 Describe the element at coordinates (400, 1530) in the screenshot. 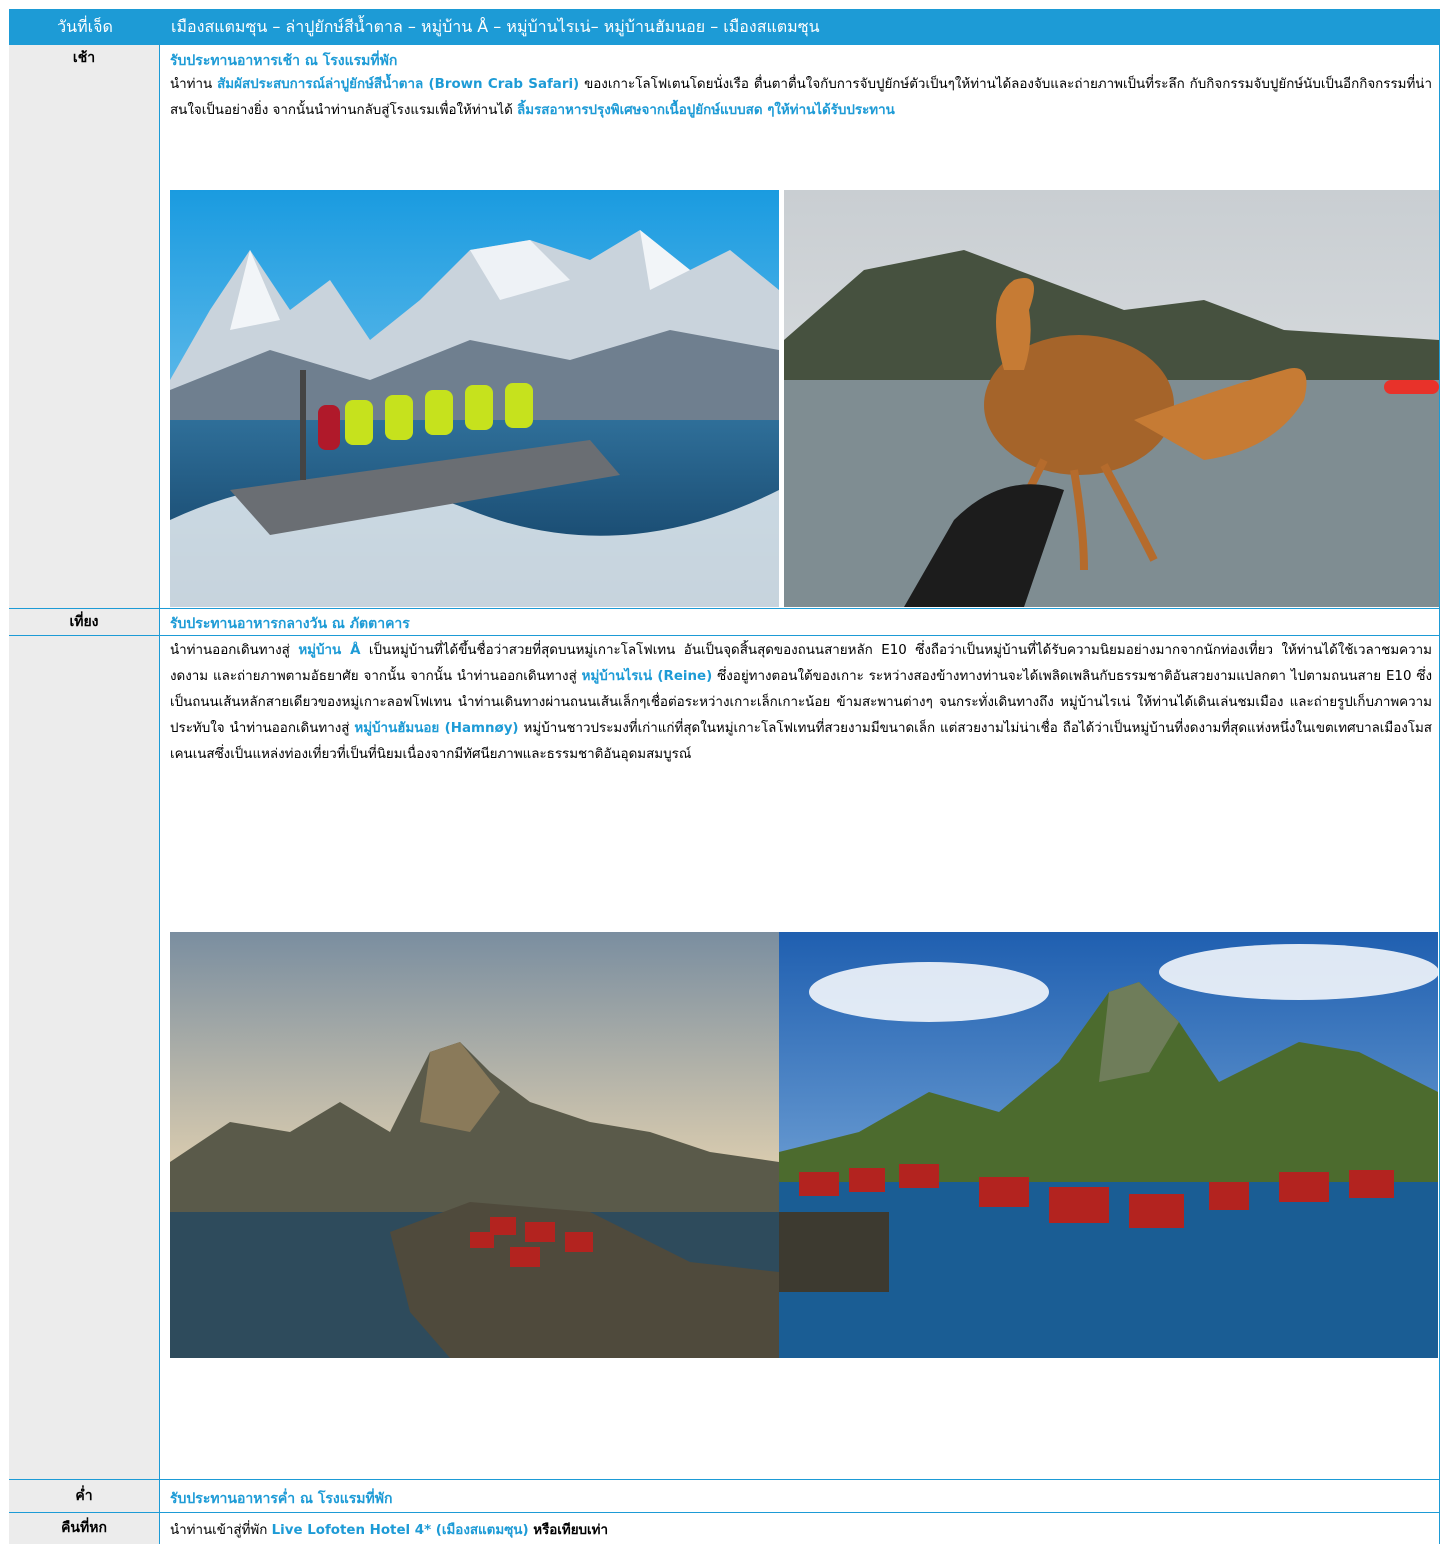

I see `hotel-name: Live Lofoten Hotel 4* (เมืองสแตมซุน)` at that location.